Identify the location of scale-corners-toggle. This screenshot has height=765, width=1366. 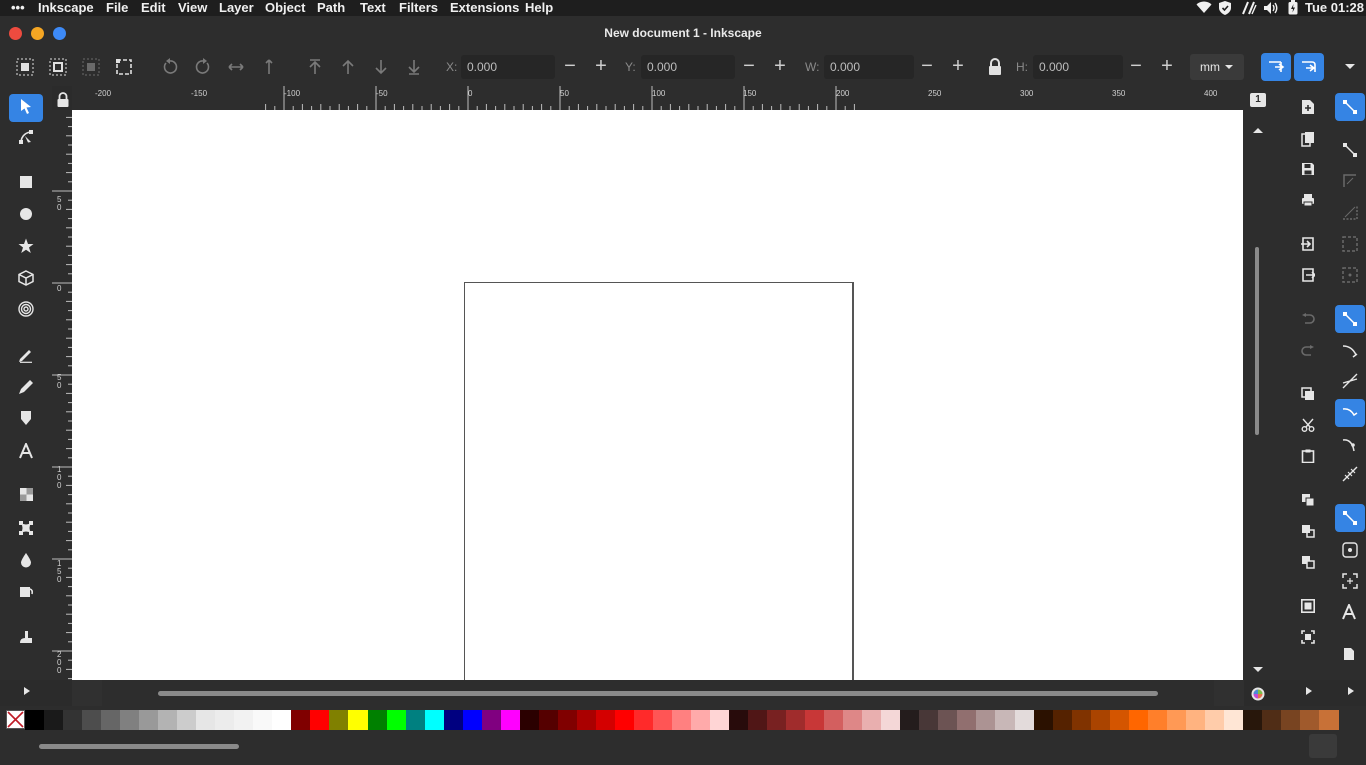
(1309, 67).